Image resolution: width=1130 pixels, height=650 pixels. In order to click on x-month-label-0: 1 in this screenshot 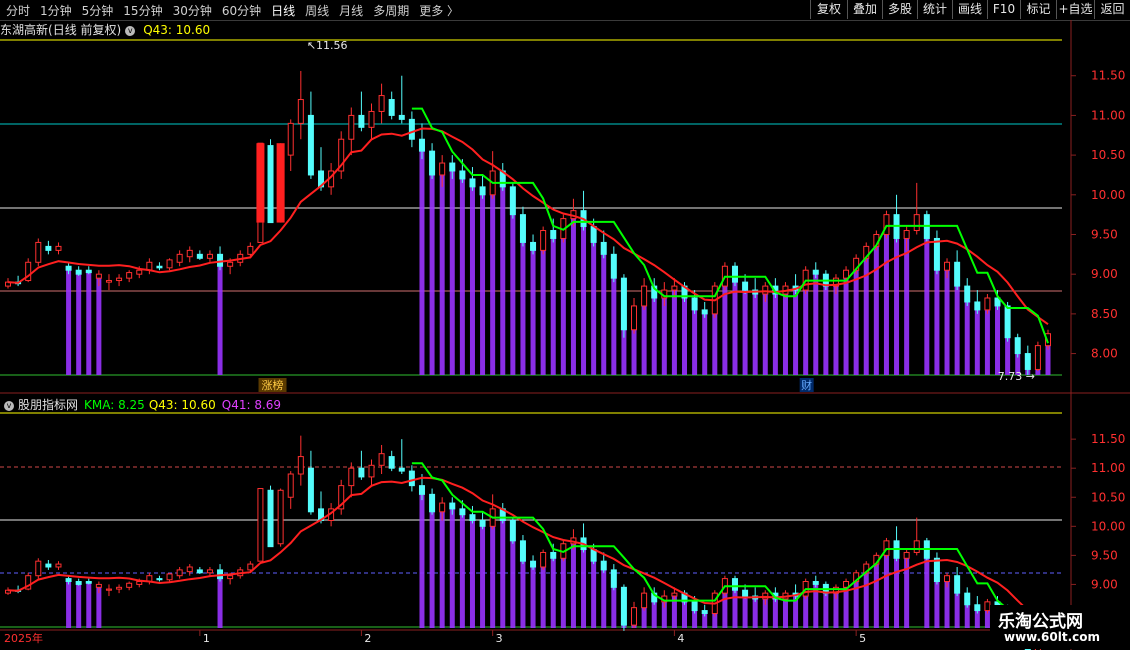, I will do `click(206, 638)`.